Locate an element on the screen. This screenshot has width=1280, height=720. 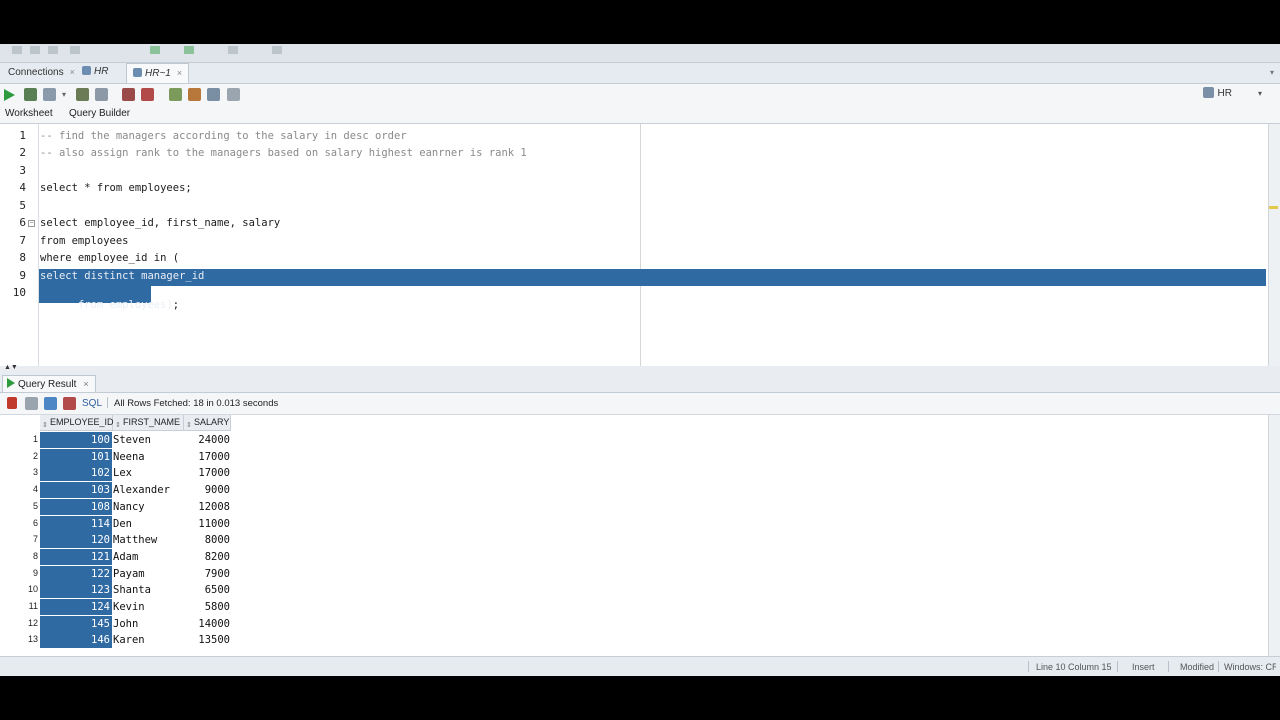
forward-icon is located at coordinates (155, 50).